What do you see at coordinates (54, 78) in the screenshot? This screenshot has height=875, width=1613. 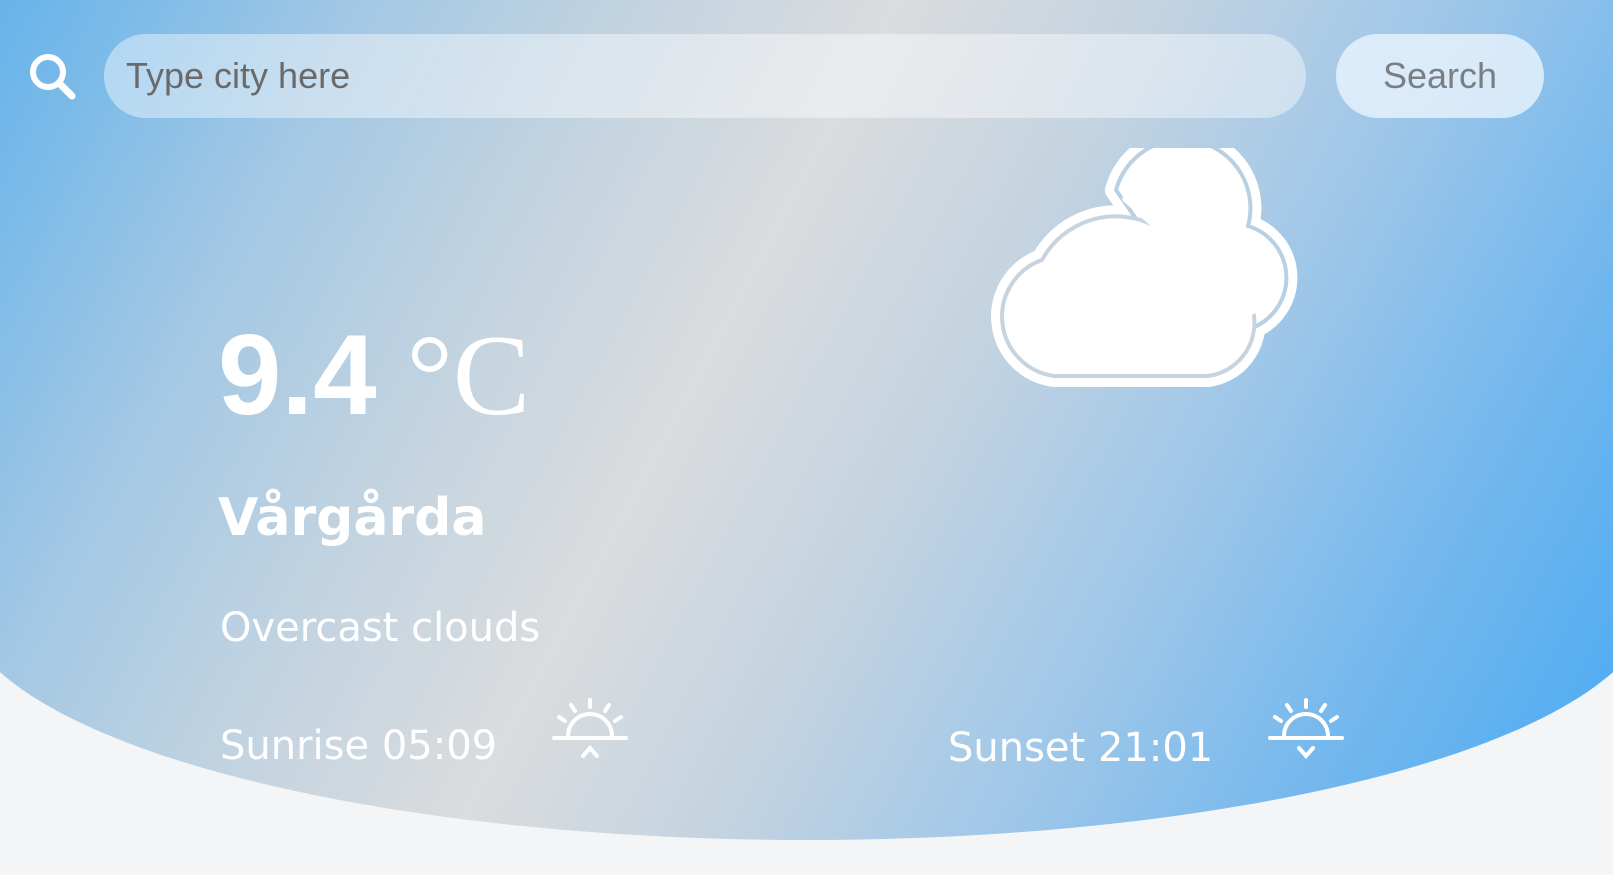 I see `search-icon` at bounding box center [54, 78].